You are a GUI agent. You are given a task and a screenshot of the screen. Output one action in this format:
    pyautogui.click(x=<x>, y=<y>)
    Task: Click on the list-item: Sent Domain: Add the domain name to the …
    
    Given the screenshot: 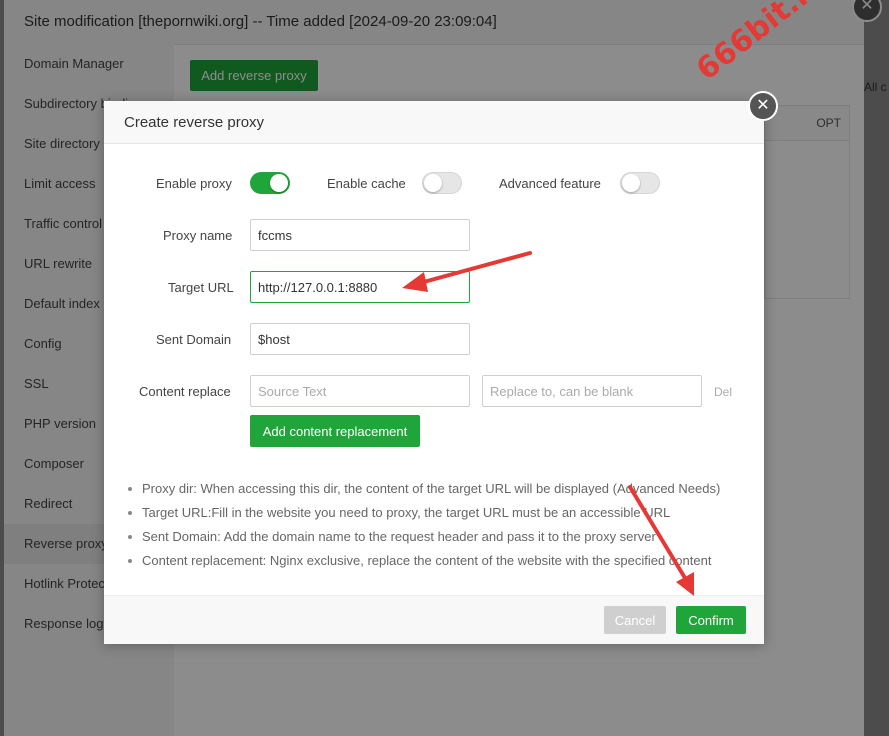 What is the action you would take?
    pyautogui.click(x=424, y=537)
    